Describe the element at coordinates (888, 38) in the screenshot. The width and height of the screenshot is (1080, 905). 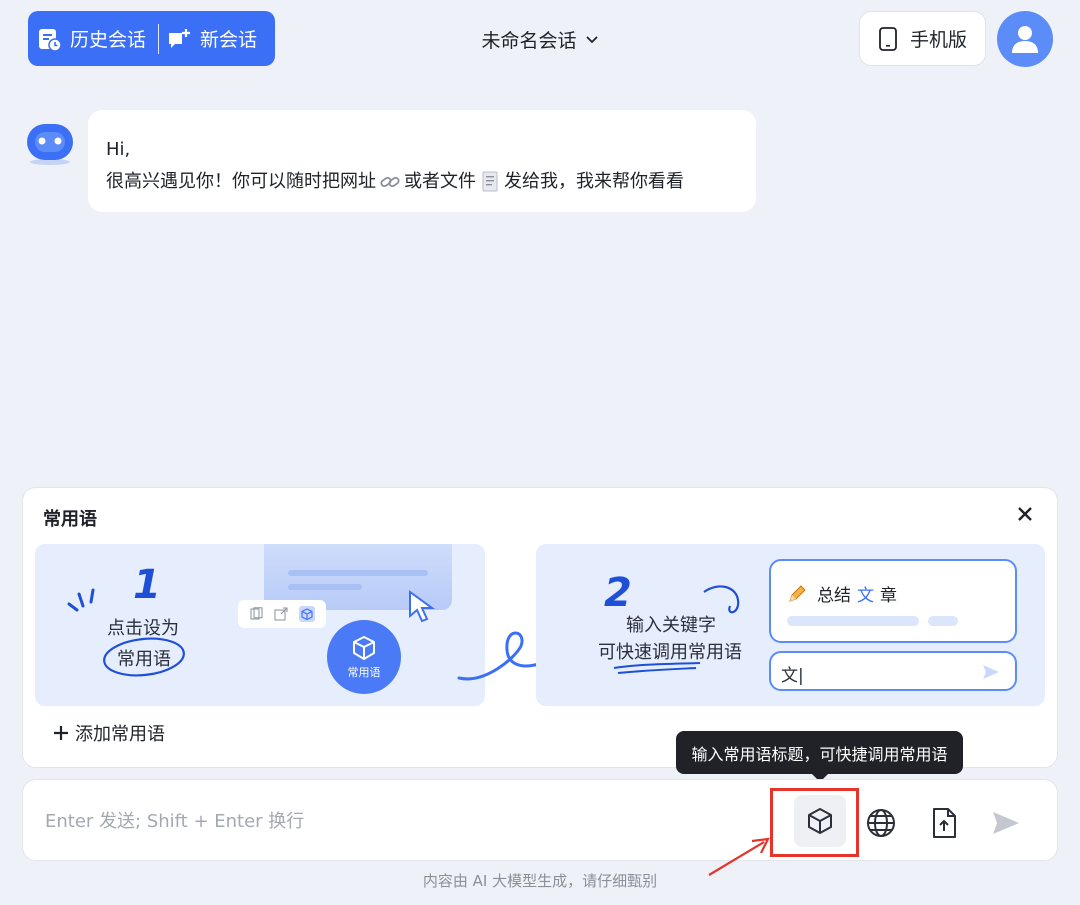
I see `phone-icon` at that location.